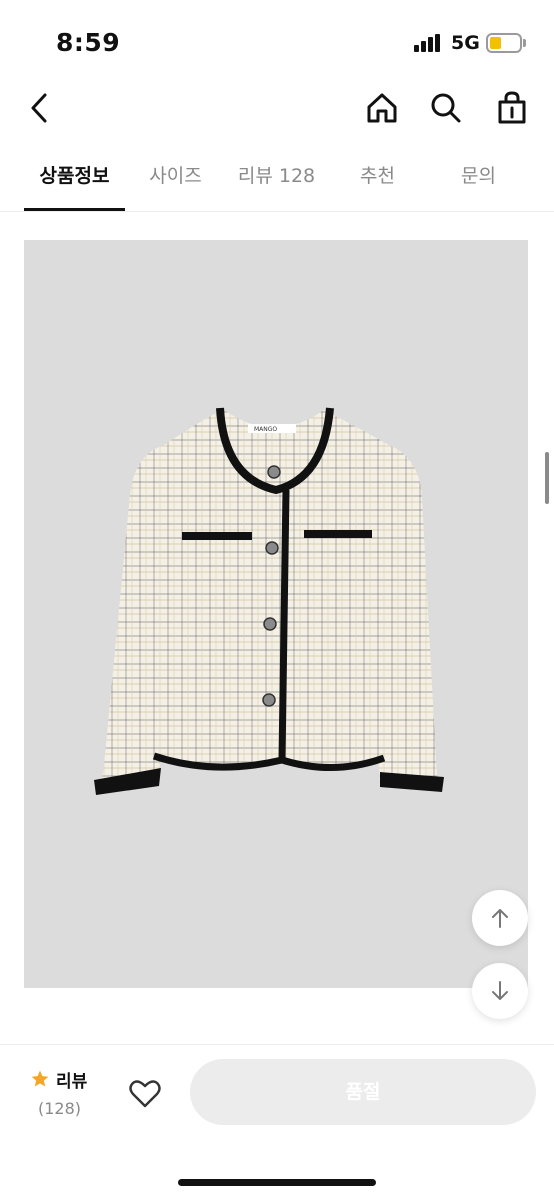 This screenshot has width=554, height=1200. I want to click on shopping-bag-icon, so click(512, 107).